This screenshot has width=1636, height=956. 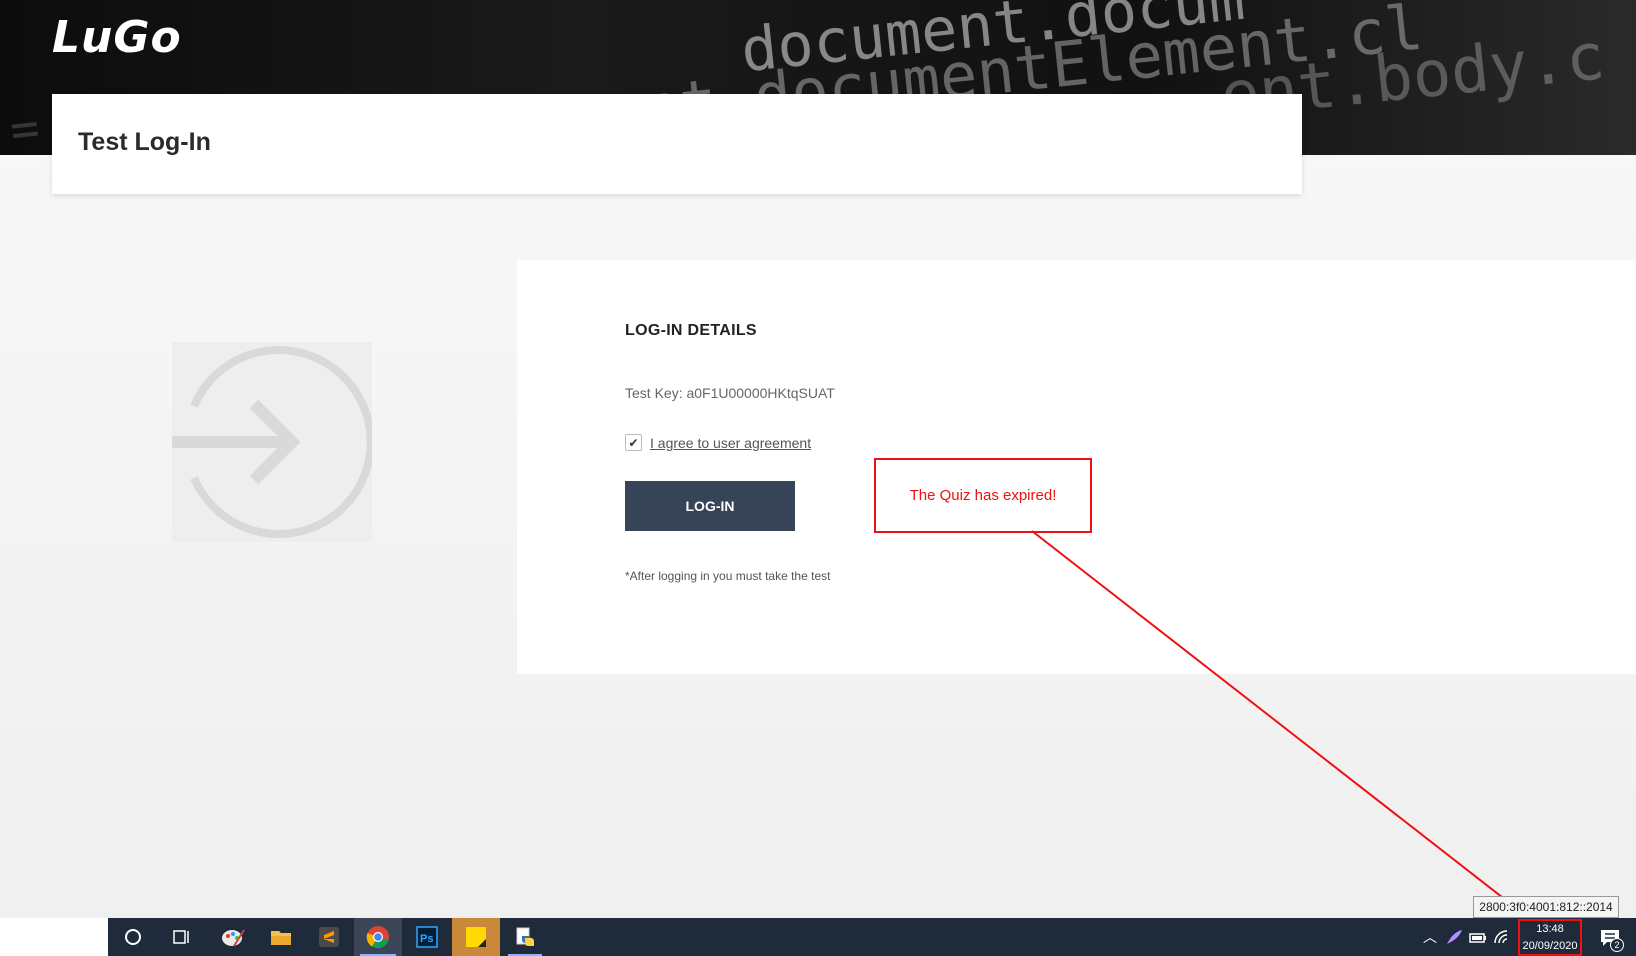 I want to click on sticky-notes-icon, so click(x=476, y=937).